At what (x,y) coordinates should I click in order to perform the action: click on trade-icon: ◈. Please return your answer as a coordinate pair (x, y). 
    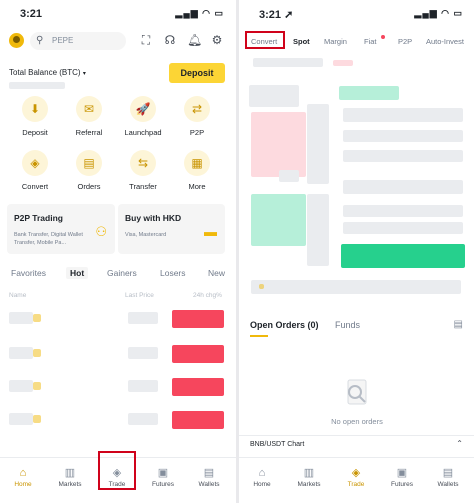
    Looking at the image, I should click on (356, 473).